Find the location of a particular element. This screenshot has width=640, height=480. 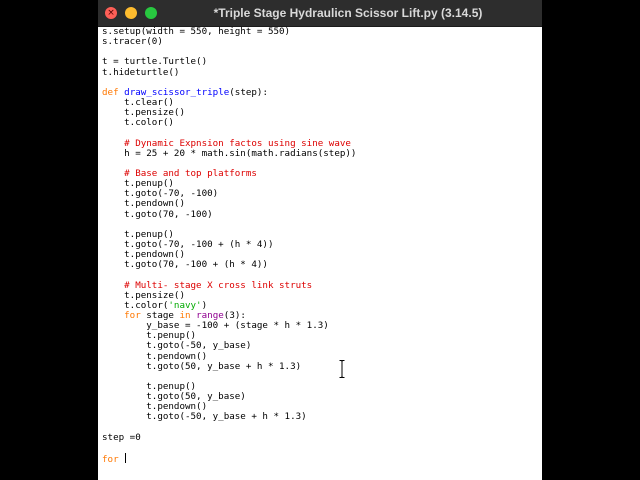

minimize-window-button is located at coordinates (131, 13).